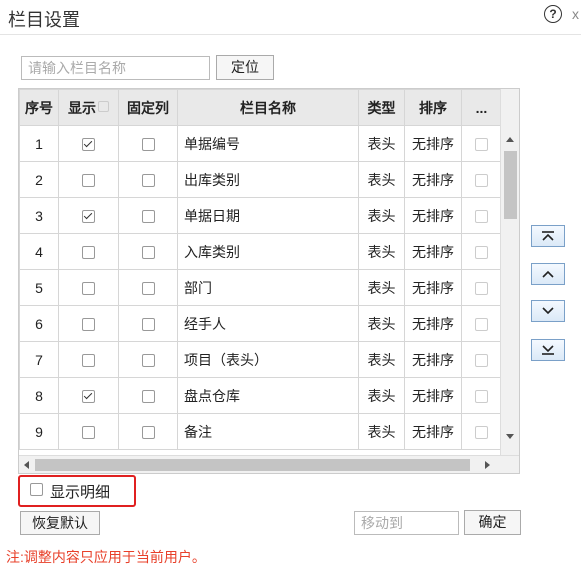 This screenshot has height=574, width=581. I want to click on scroll-right-icon, so click(487, 465).